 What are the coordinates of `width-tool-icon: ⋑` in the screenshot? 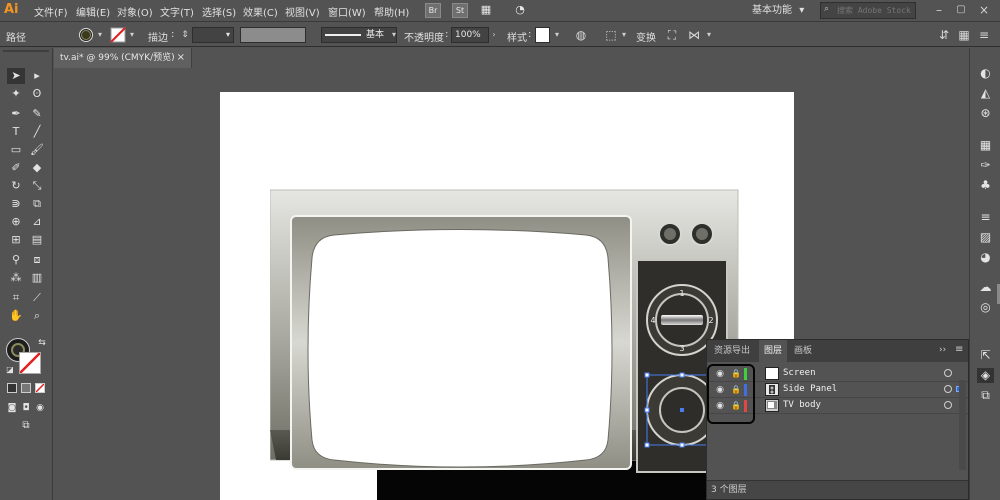 It's located at (16, 204).